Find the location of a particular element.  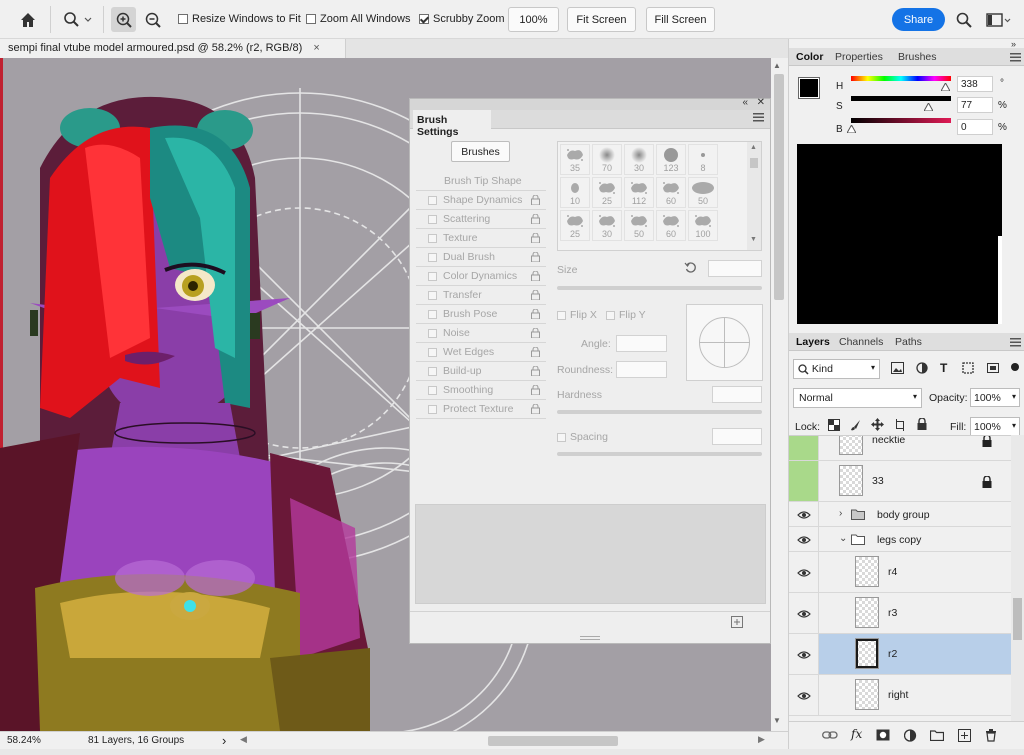

hardness-slider is located at coordinates (659, 412).